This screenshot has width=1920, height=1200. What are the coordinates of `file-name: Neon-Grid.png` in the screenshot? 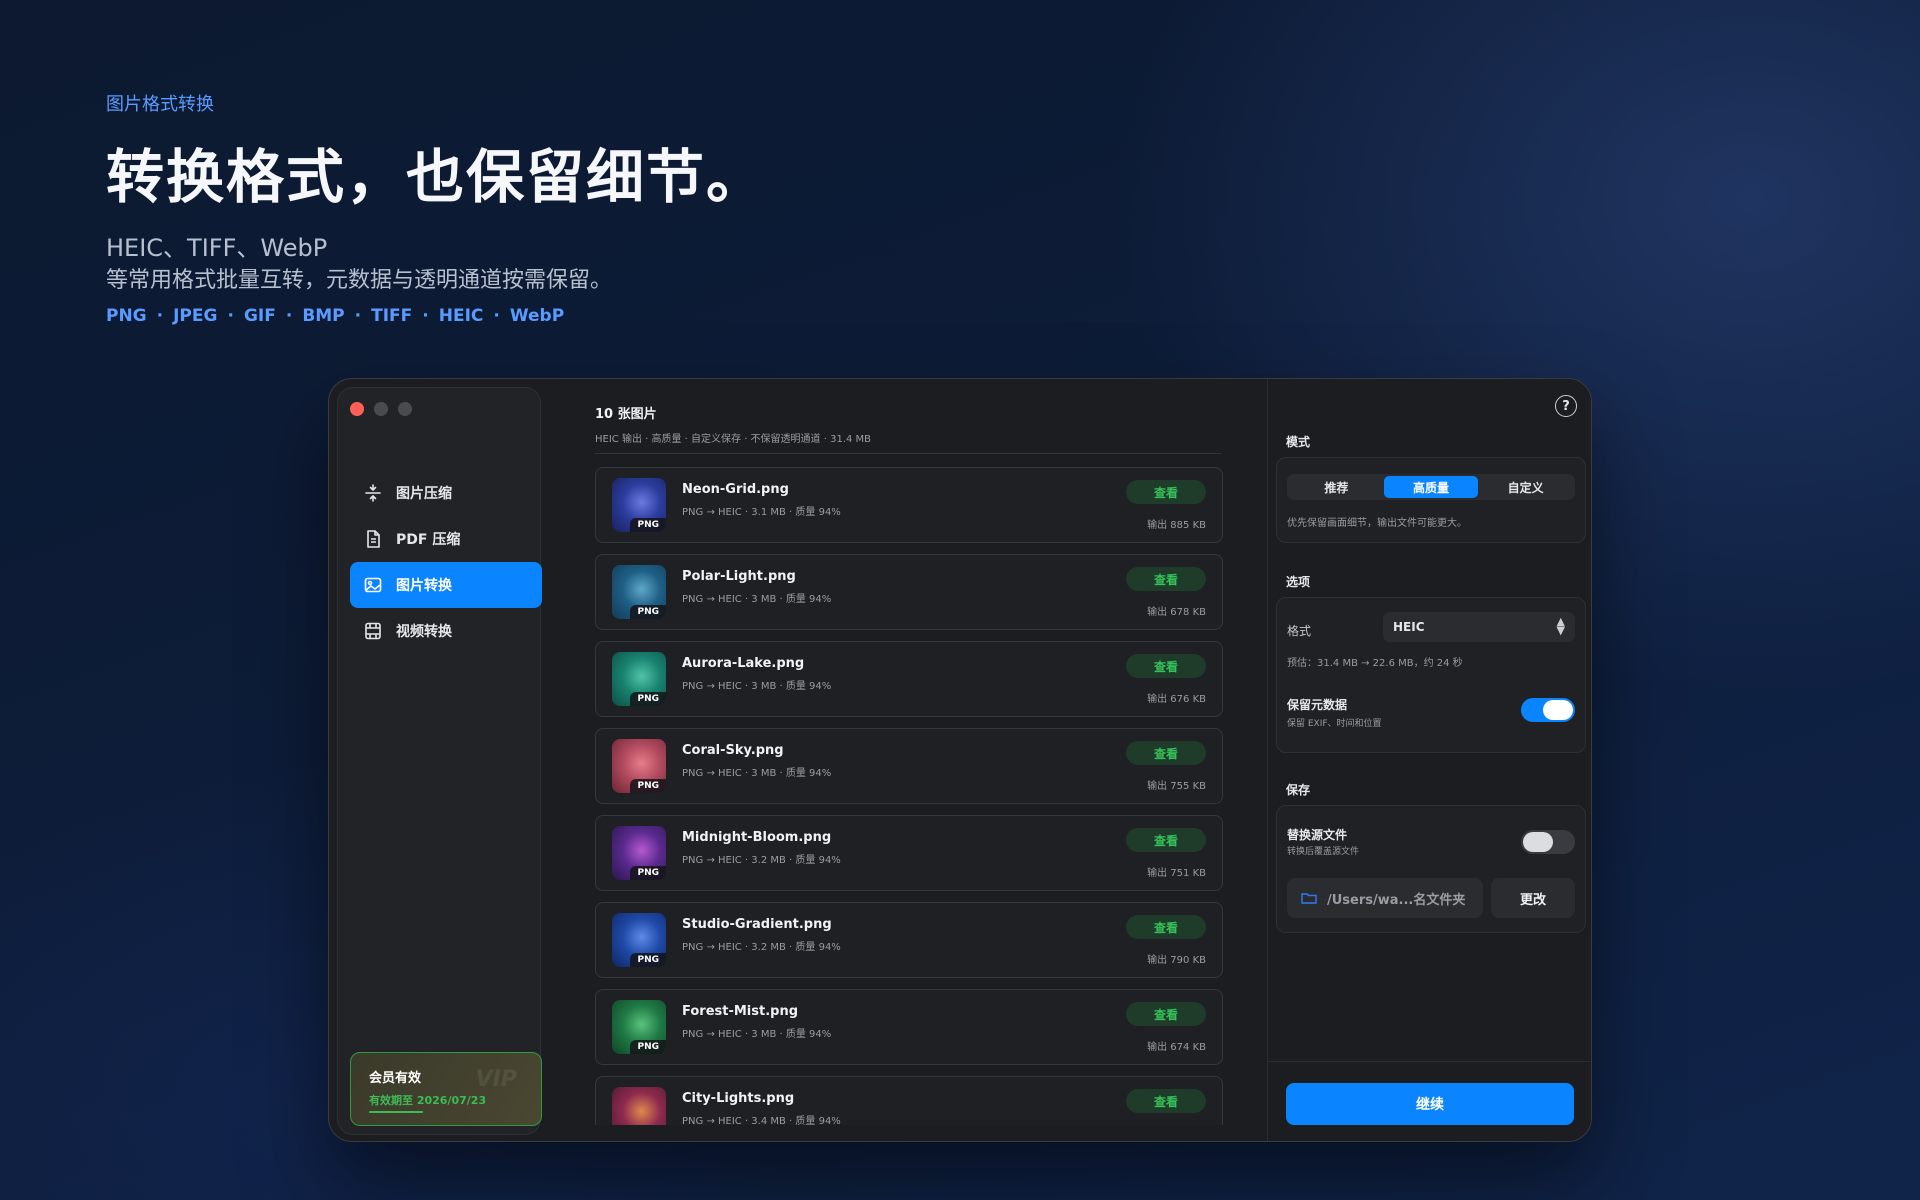 It's located at (735, 489).